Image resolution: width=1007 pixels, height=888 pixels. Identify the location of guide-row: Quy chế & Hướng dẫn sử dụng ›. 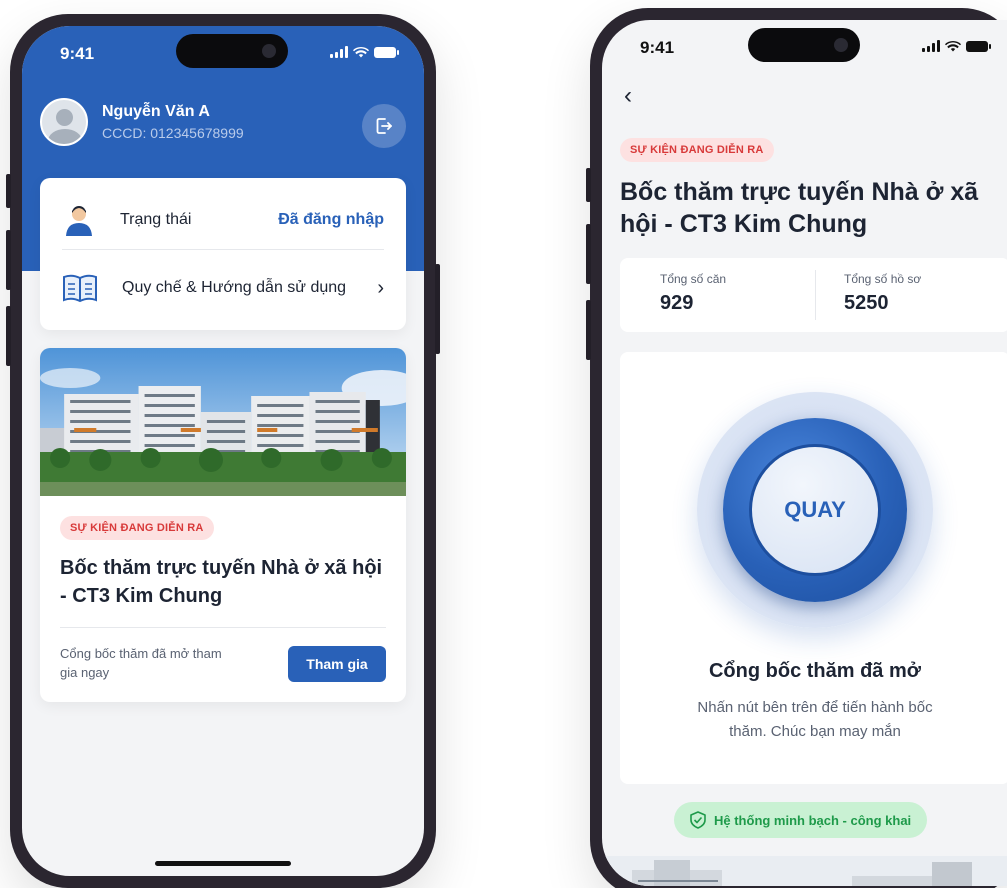
(223, 288).